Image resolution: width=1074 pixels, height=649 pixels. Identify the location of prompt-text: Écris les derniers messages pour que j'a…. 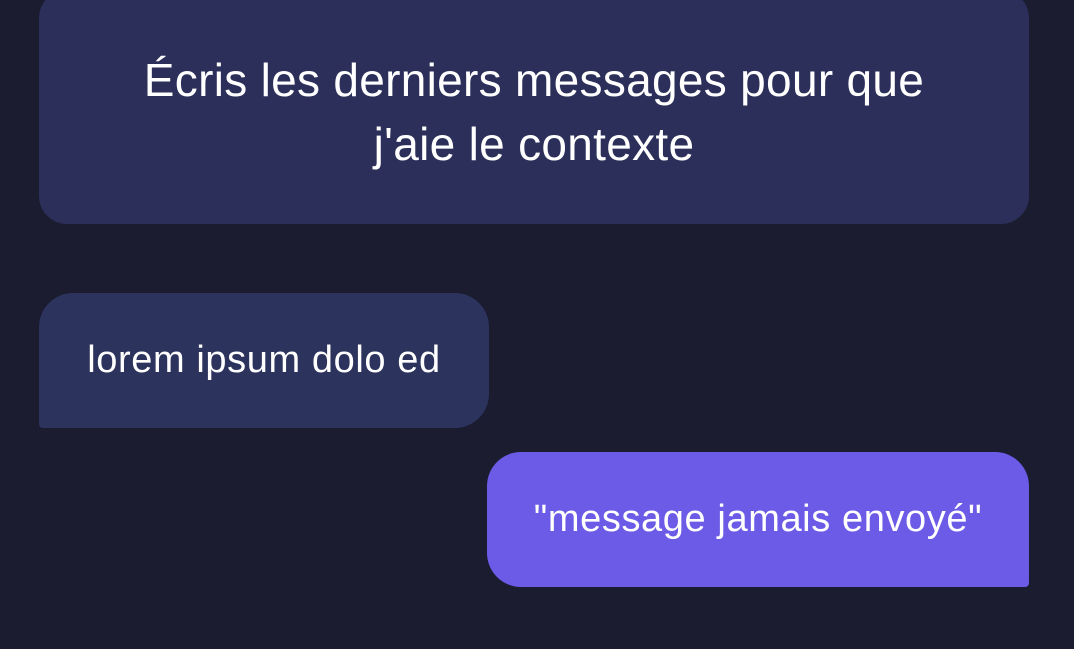
(534, 112).